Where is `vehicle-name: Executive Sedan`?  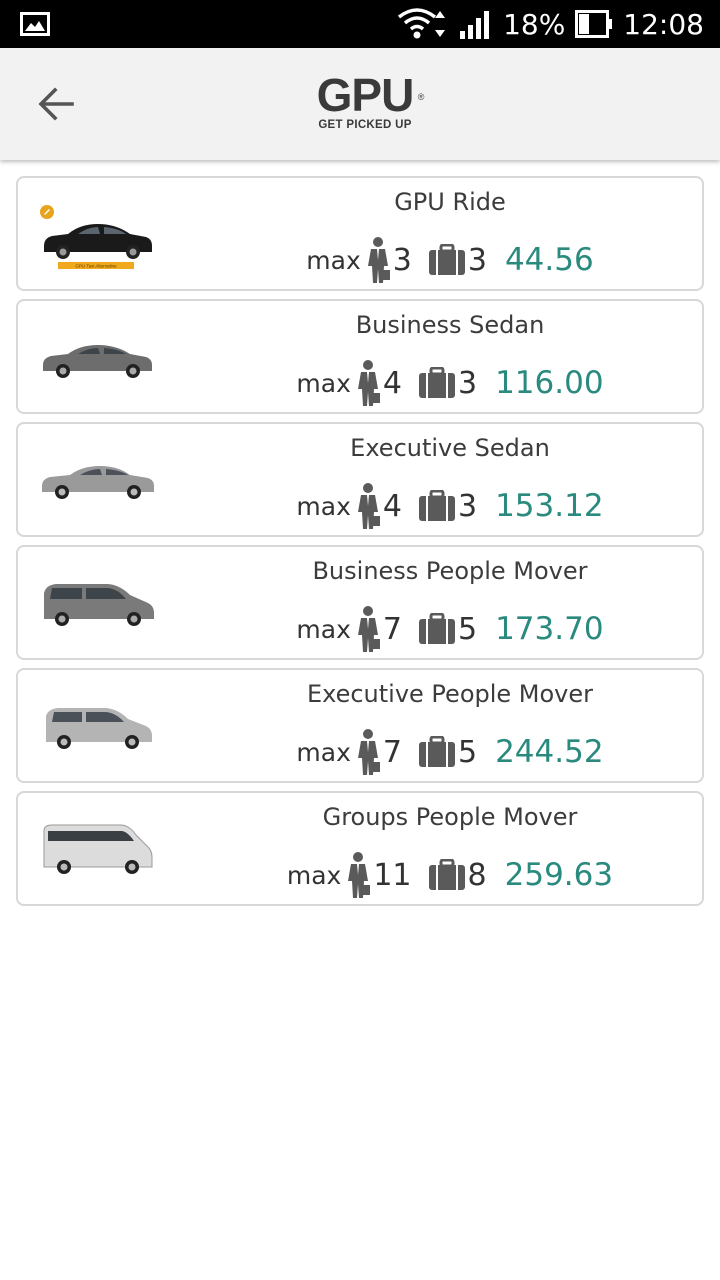
vehicle-name: Executive Sedan is located at coordinates (450, 448).